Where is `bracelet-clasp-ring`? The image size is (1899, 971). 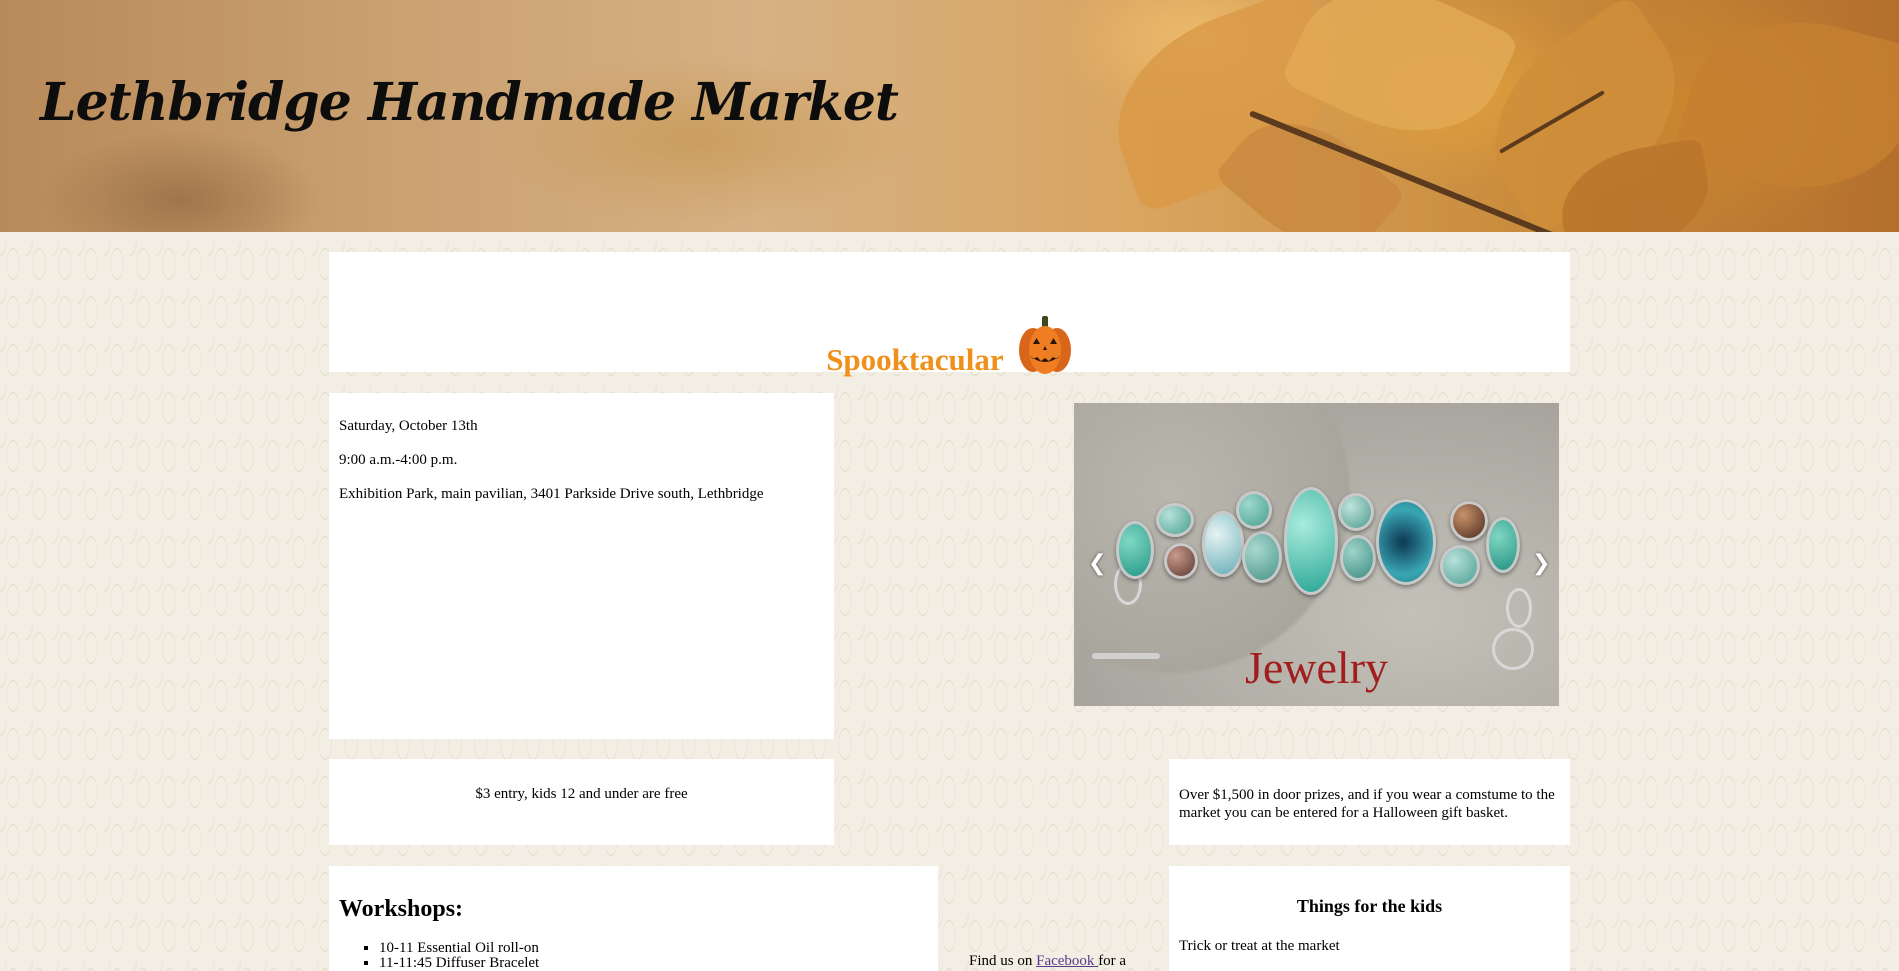 bracelet-clasp-ring is located at coordinates (1519, 608).